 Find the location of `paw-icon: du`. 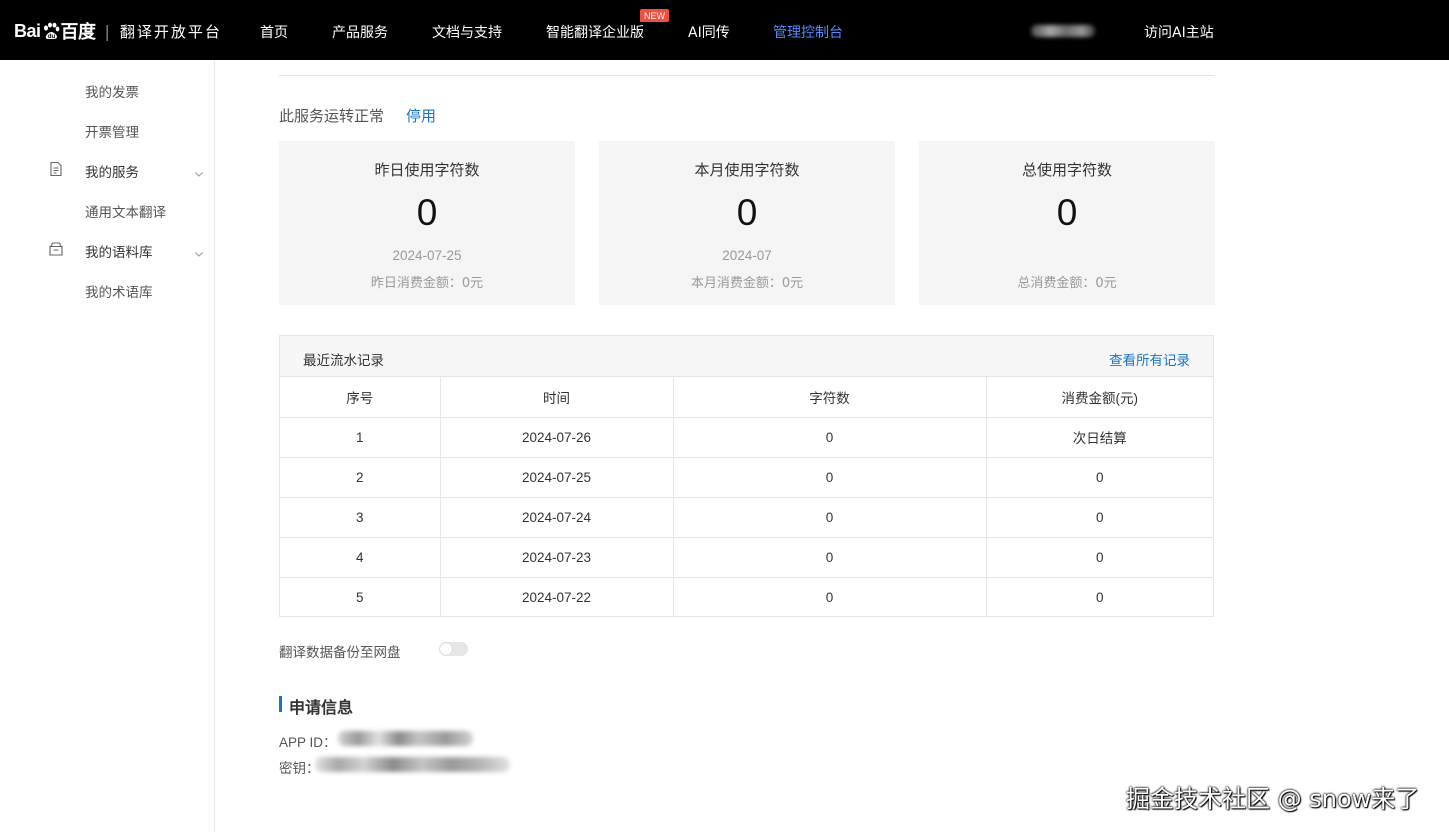

paw-icon: du is located at coordinates (51, 31).